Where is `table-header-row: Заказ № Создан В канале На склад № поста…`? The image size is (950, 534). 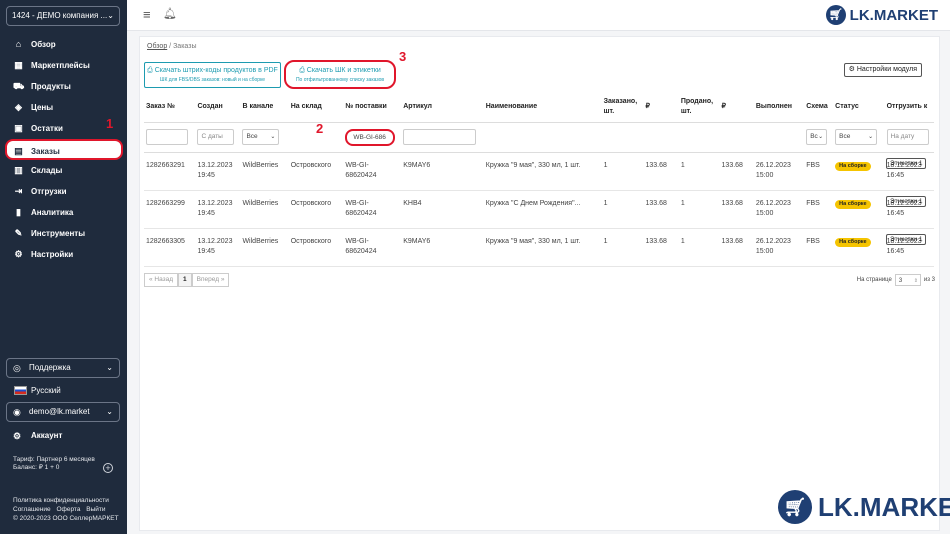 table-header-row: Заказ № Создан В канале На склад № поста… is located at coordinates (539, 107).